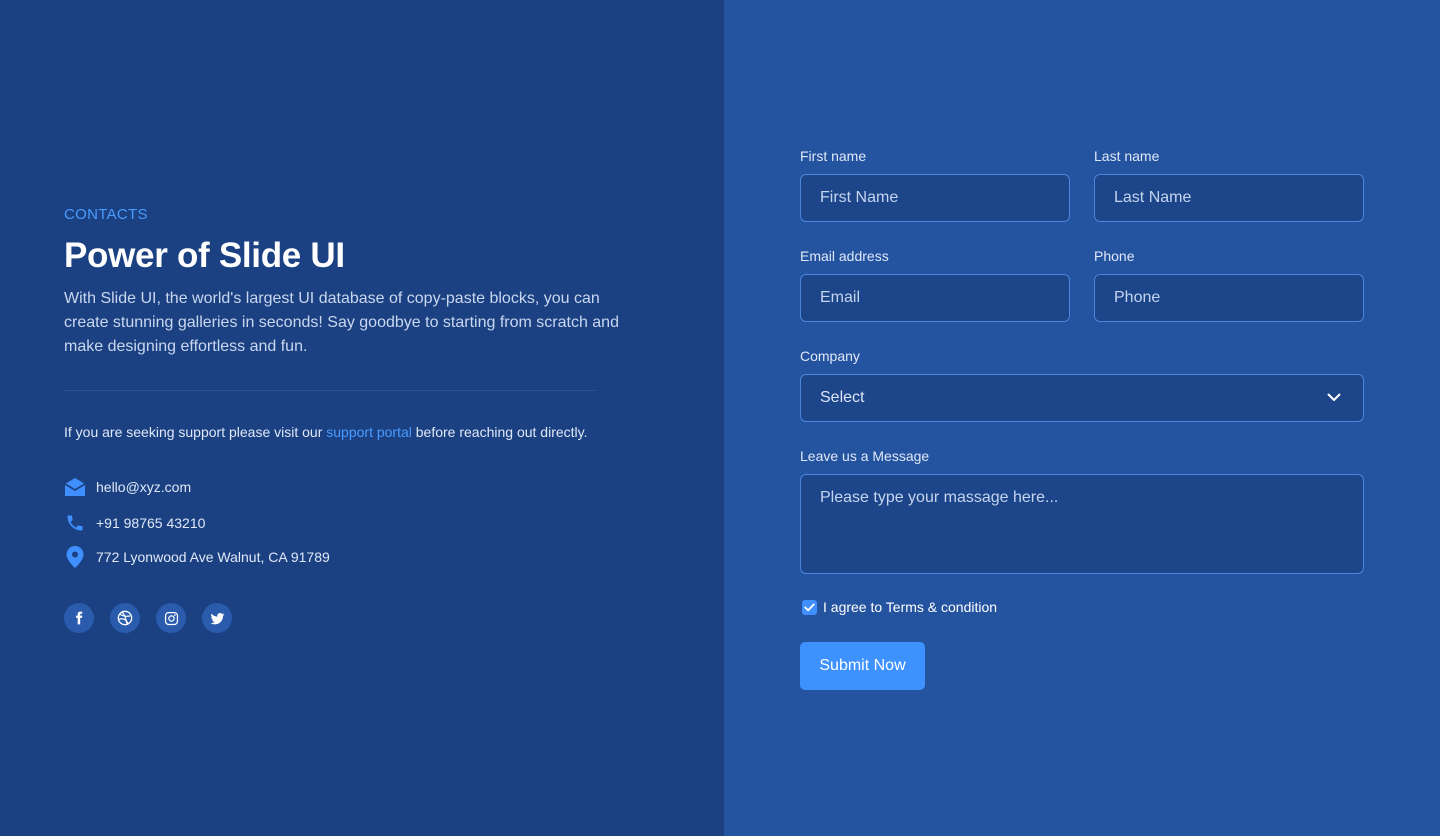 This screenshot has width=1440, height=836. What do you see at coordinates (833, 156) in the screenshot?
I see `first-name-label: First name` at bounding box center [833, 156].